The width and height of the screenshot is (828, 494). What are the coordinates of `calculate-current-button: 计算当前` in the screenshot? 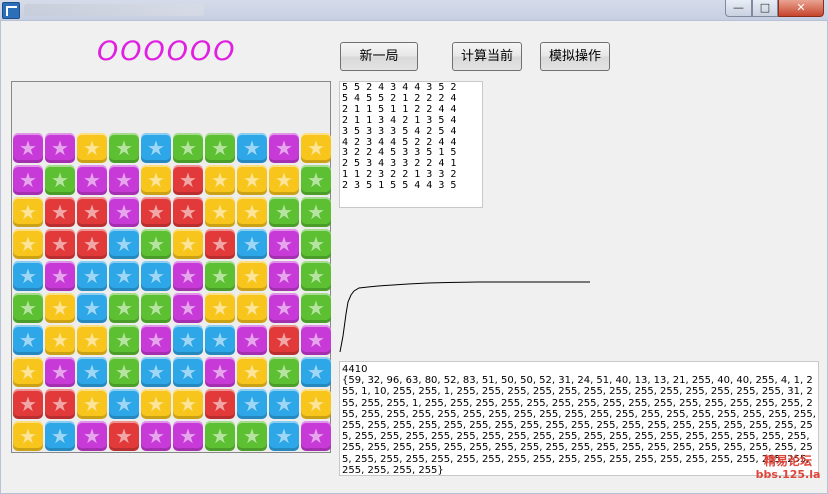 It's located at (487, 56).